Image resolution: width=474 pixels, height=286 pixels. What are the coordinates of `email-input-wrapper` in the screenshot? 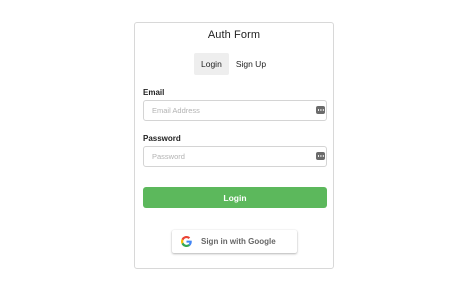 It's located at (235, 110).